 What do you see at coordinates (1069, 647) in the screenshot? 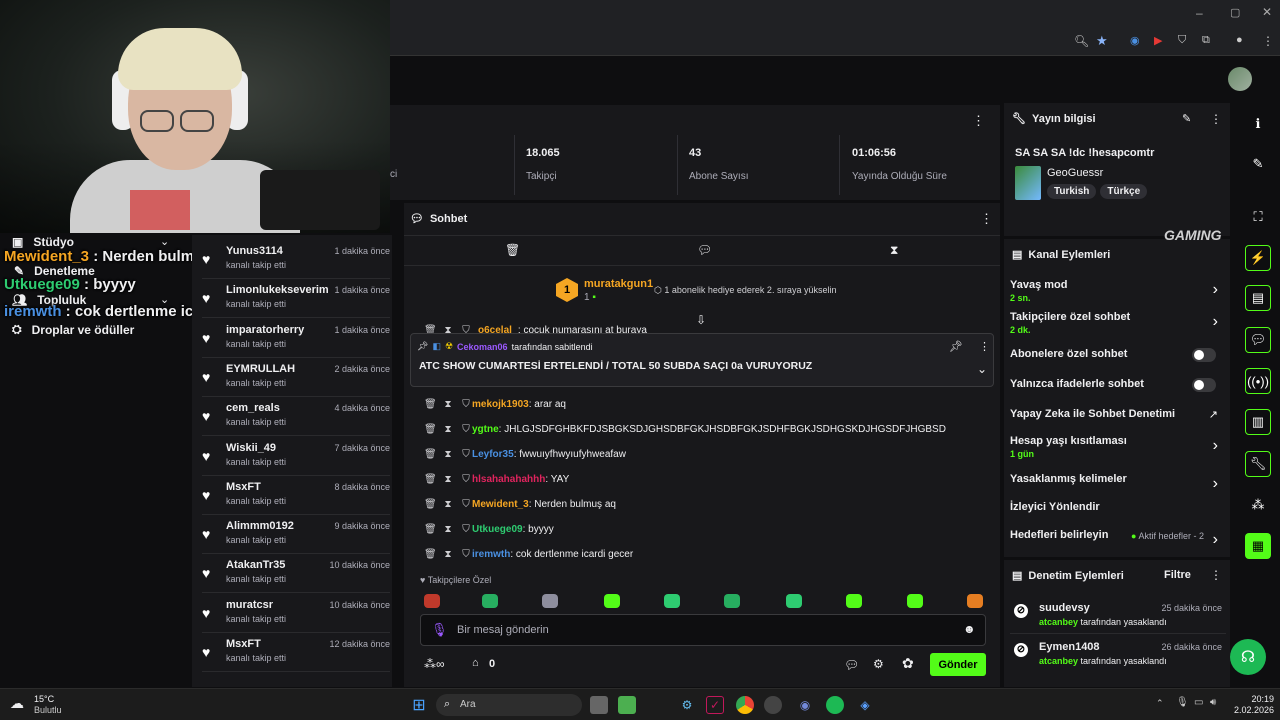
I see `banned-user: Eymen1408` at bounding box center [1069, 647].